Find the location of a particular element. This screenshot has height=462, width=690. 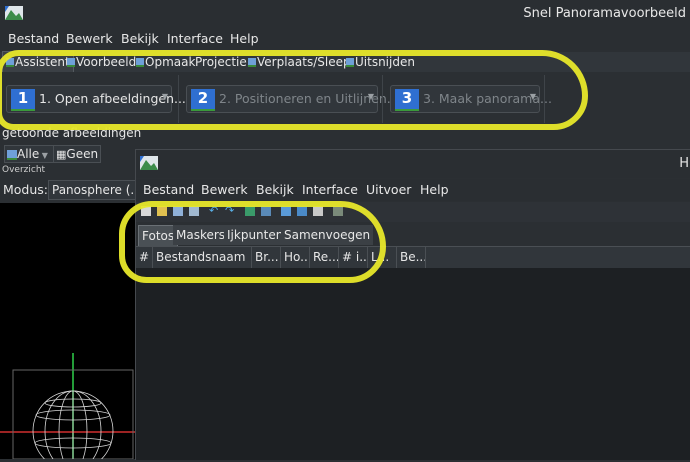

panosphere-preview is located at coordinates (67, 407).